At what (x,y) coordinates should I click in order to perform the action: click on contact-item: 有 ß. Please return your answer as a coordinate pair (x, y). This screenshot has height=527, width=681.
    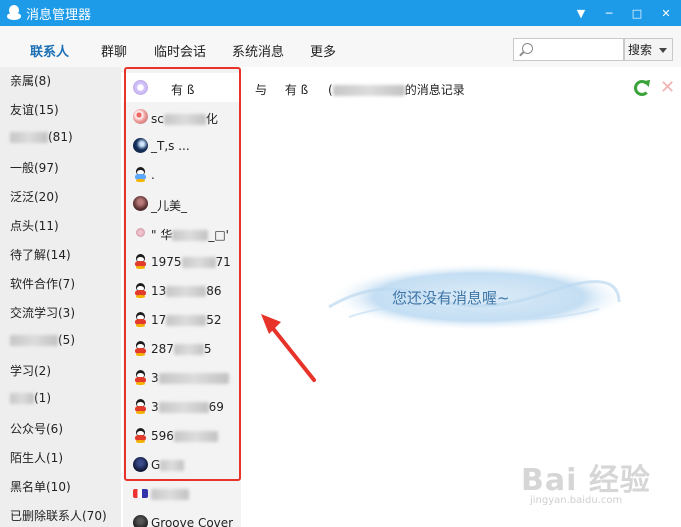
    Looking at the image, I should click on (182, 87).